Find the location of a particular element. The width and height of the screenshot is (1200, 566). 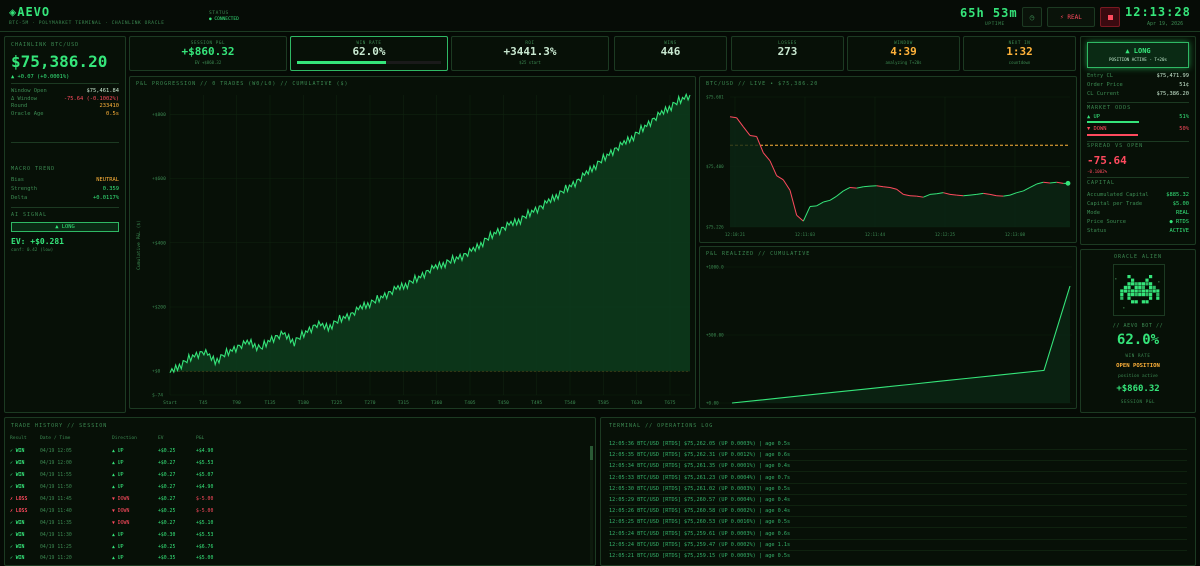

col-datetime: Date / Time is located at coordinates (55, 438).